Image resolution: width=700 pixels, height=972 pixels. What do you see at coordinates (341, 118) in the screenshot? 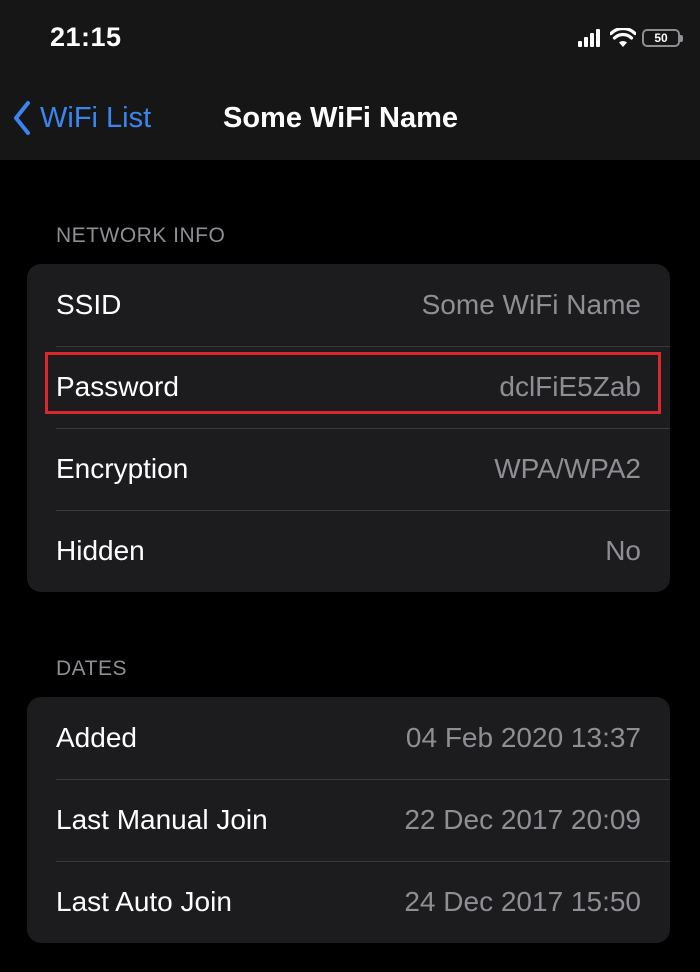
I see `page-title: Some WiFi Name` at bounding box center [341, 118].